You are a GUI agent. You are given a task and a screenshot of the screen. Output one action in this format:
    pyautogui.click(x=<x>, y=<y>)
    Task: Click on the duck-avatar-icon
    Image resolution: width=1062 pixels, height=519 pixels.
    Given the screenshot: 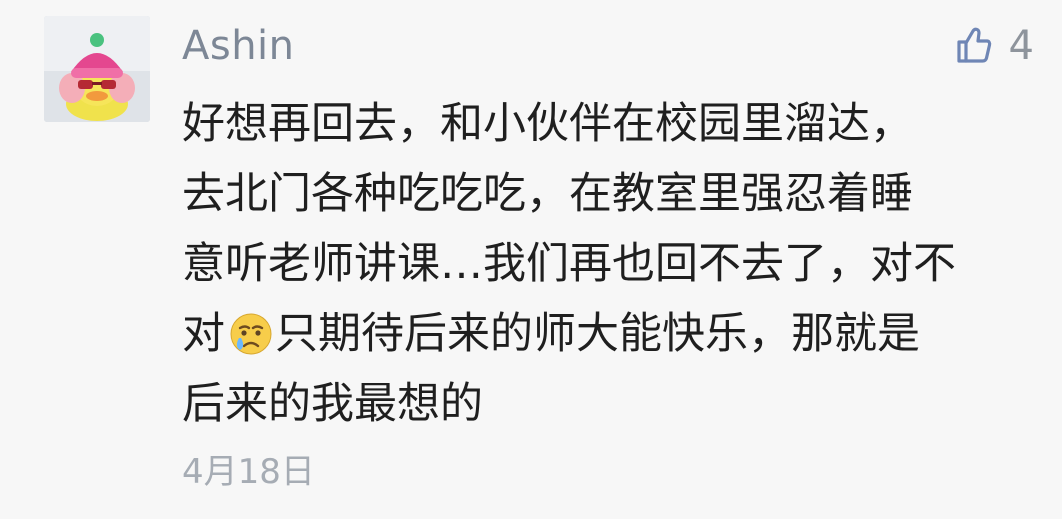 What is the action you would take?
    pyautogui.click(x=97, y=69)
    